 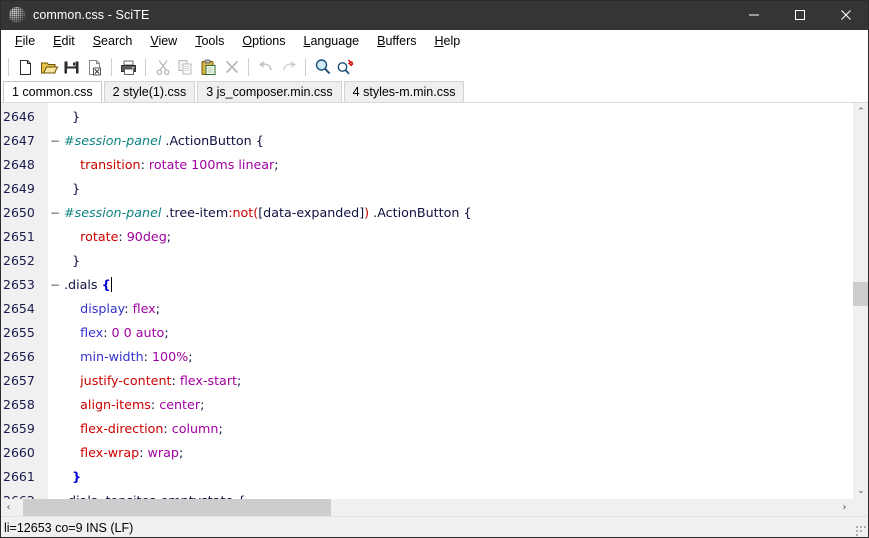 I want to click on replace-icon, so click(x=345, y=67).